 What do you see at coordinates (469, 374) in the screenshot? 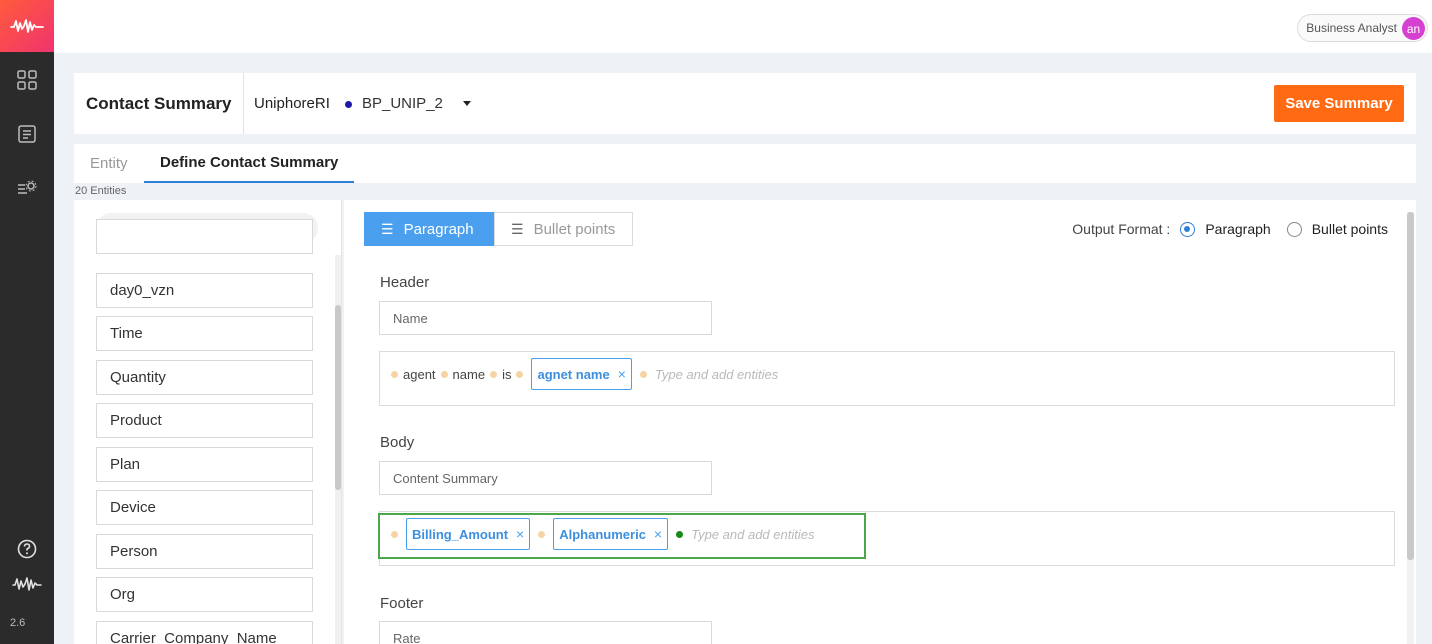
I see `token-word: name` at bounding box center [469, 374].